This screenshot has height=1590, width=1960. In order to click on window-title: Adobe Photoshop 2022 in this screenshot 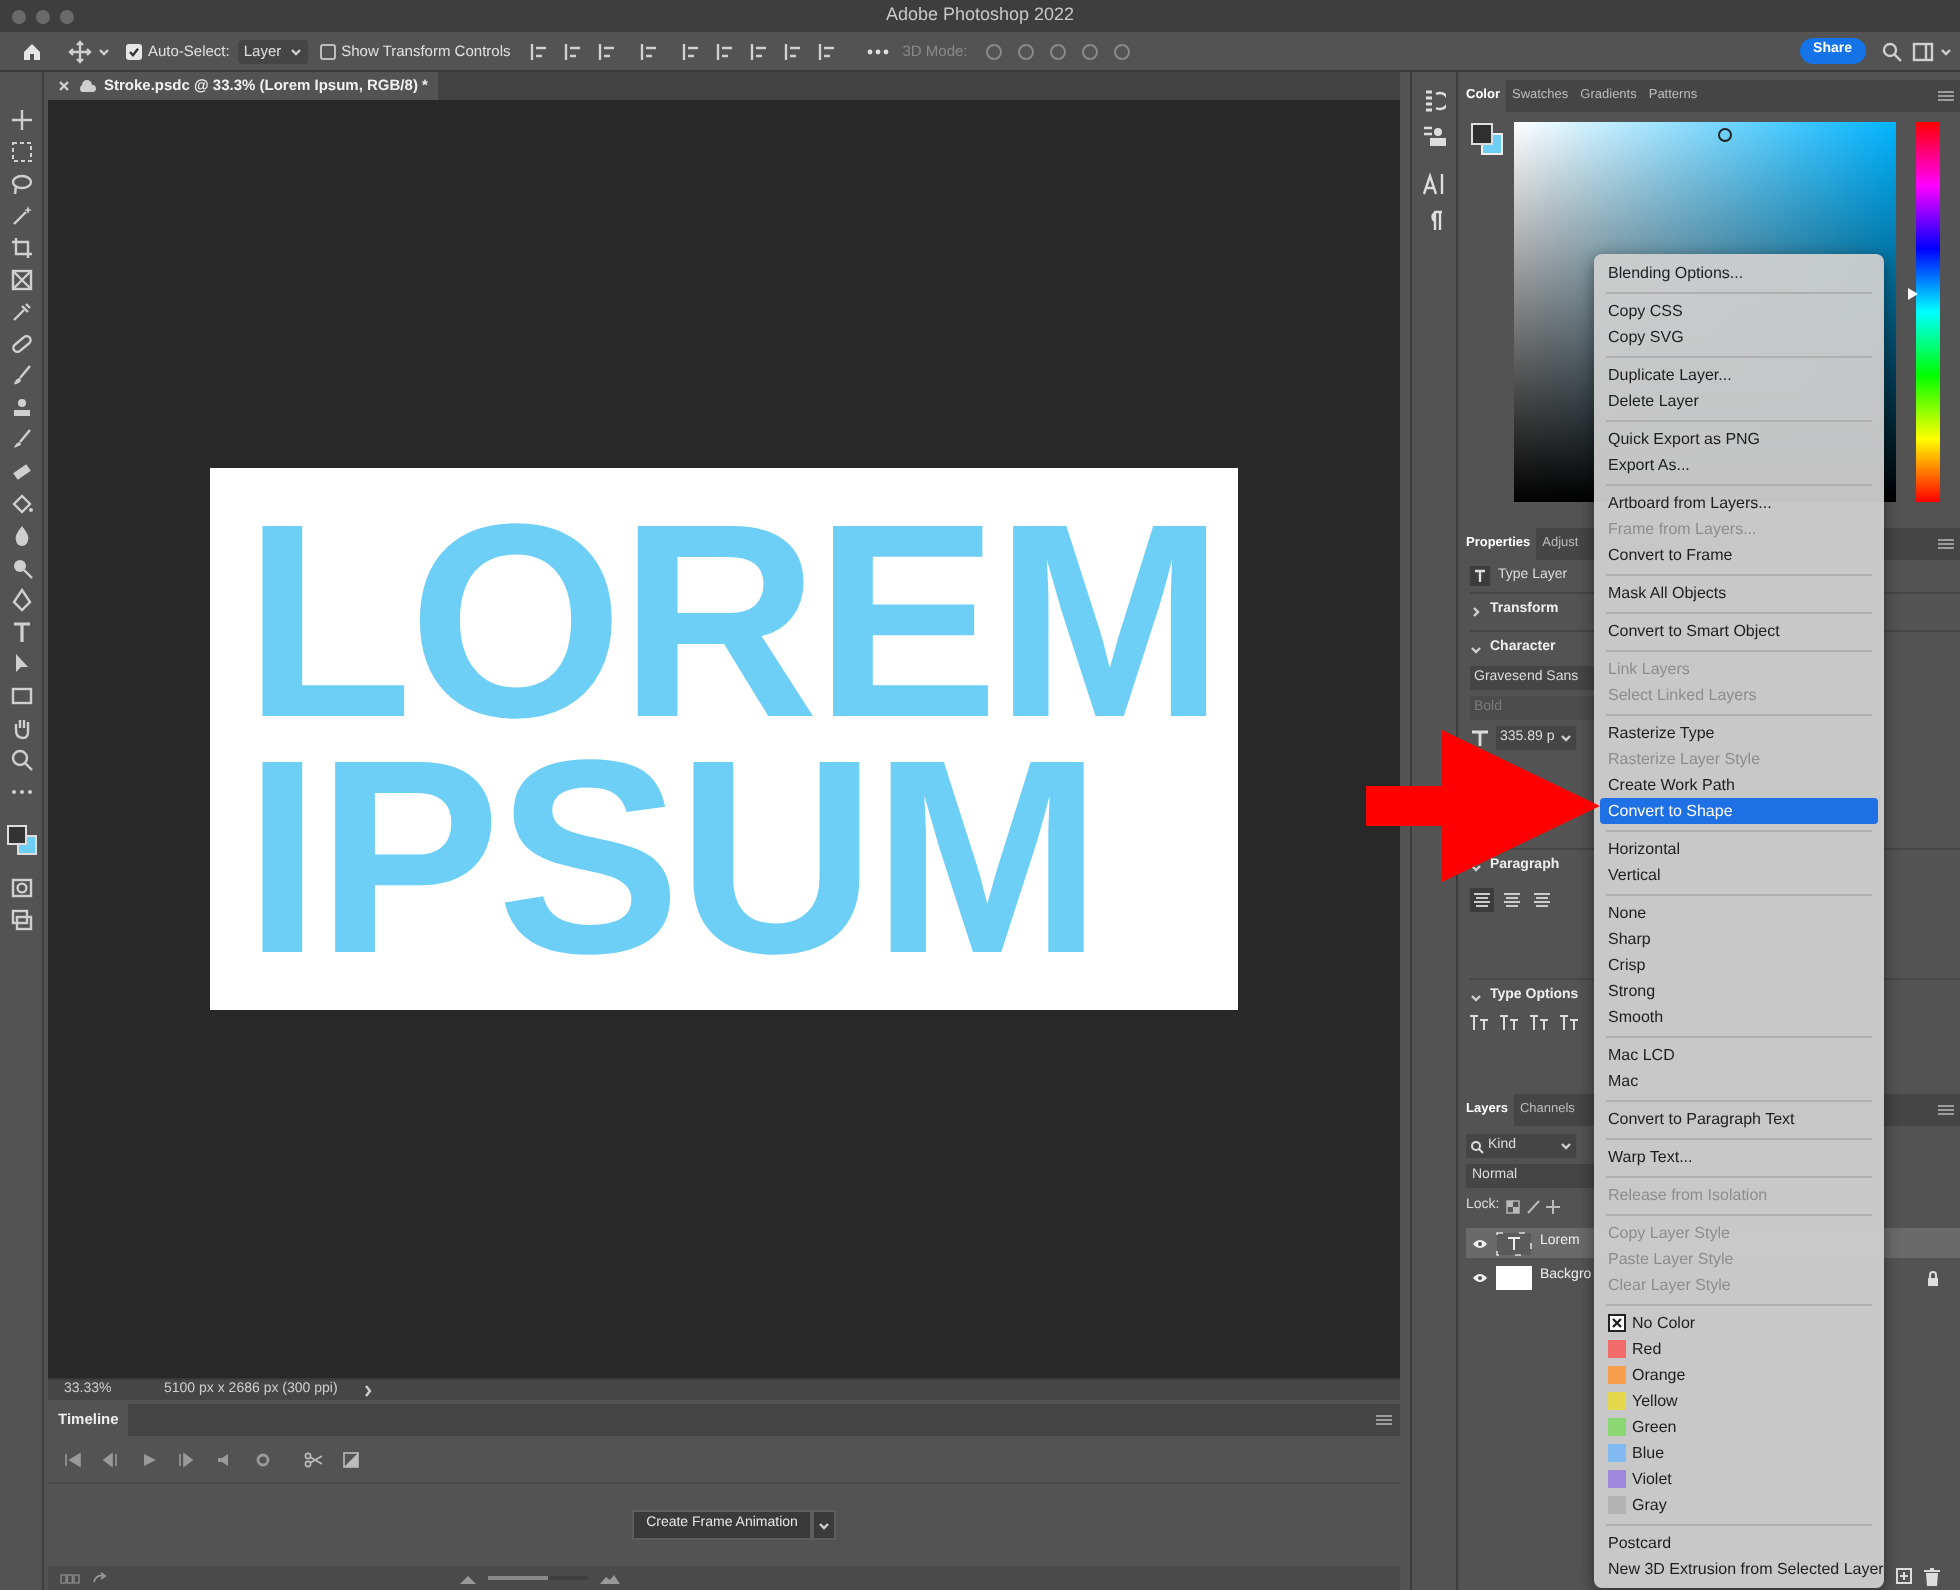, I will do `click(980, 15)`.